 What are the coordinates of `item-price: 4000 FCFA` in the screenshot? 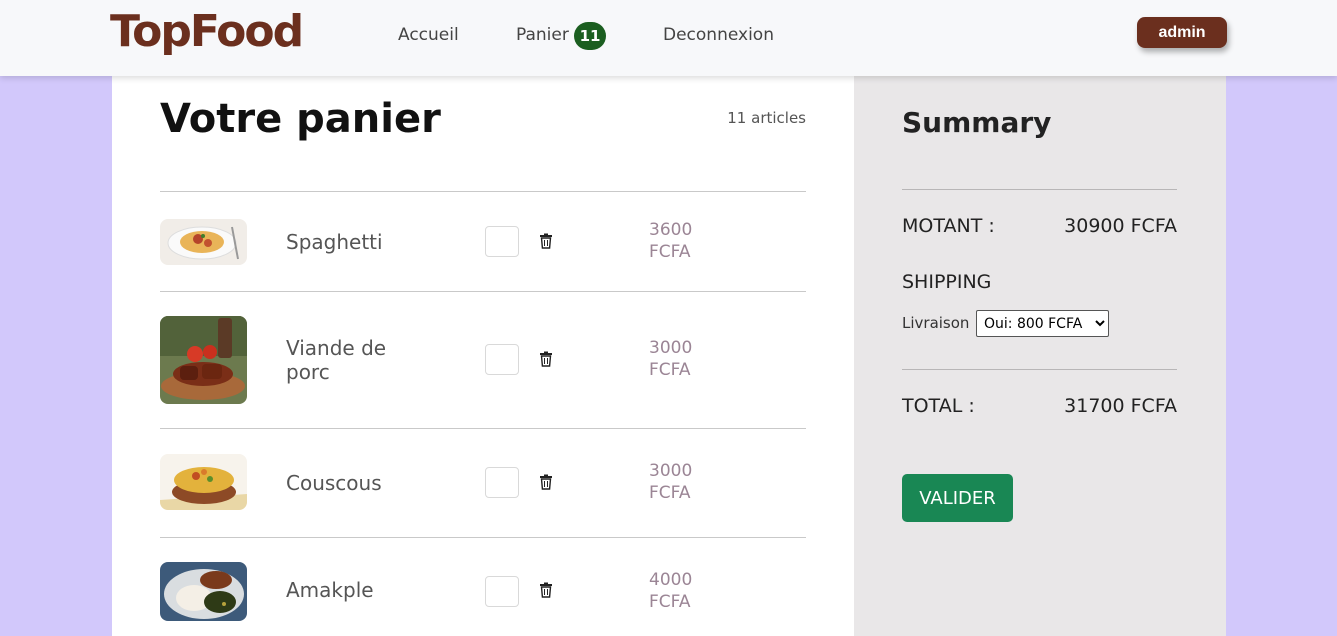 It's located at (670, 591).